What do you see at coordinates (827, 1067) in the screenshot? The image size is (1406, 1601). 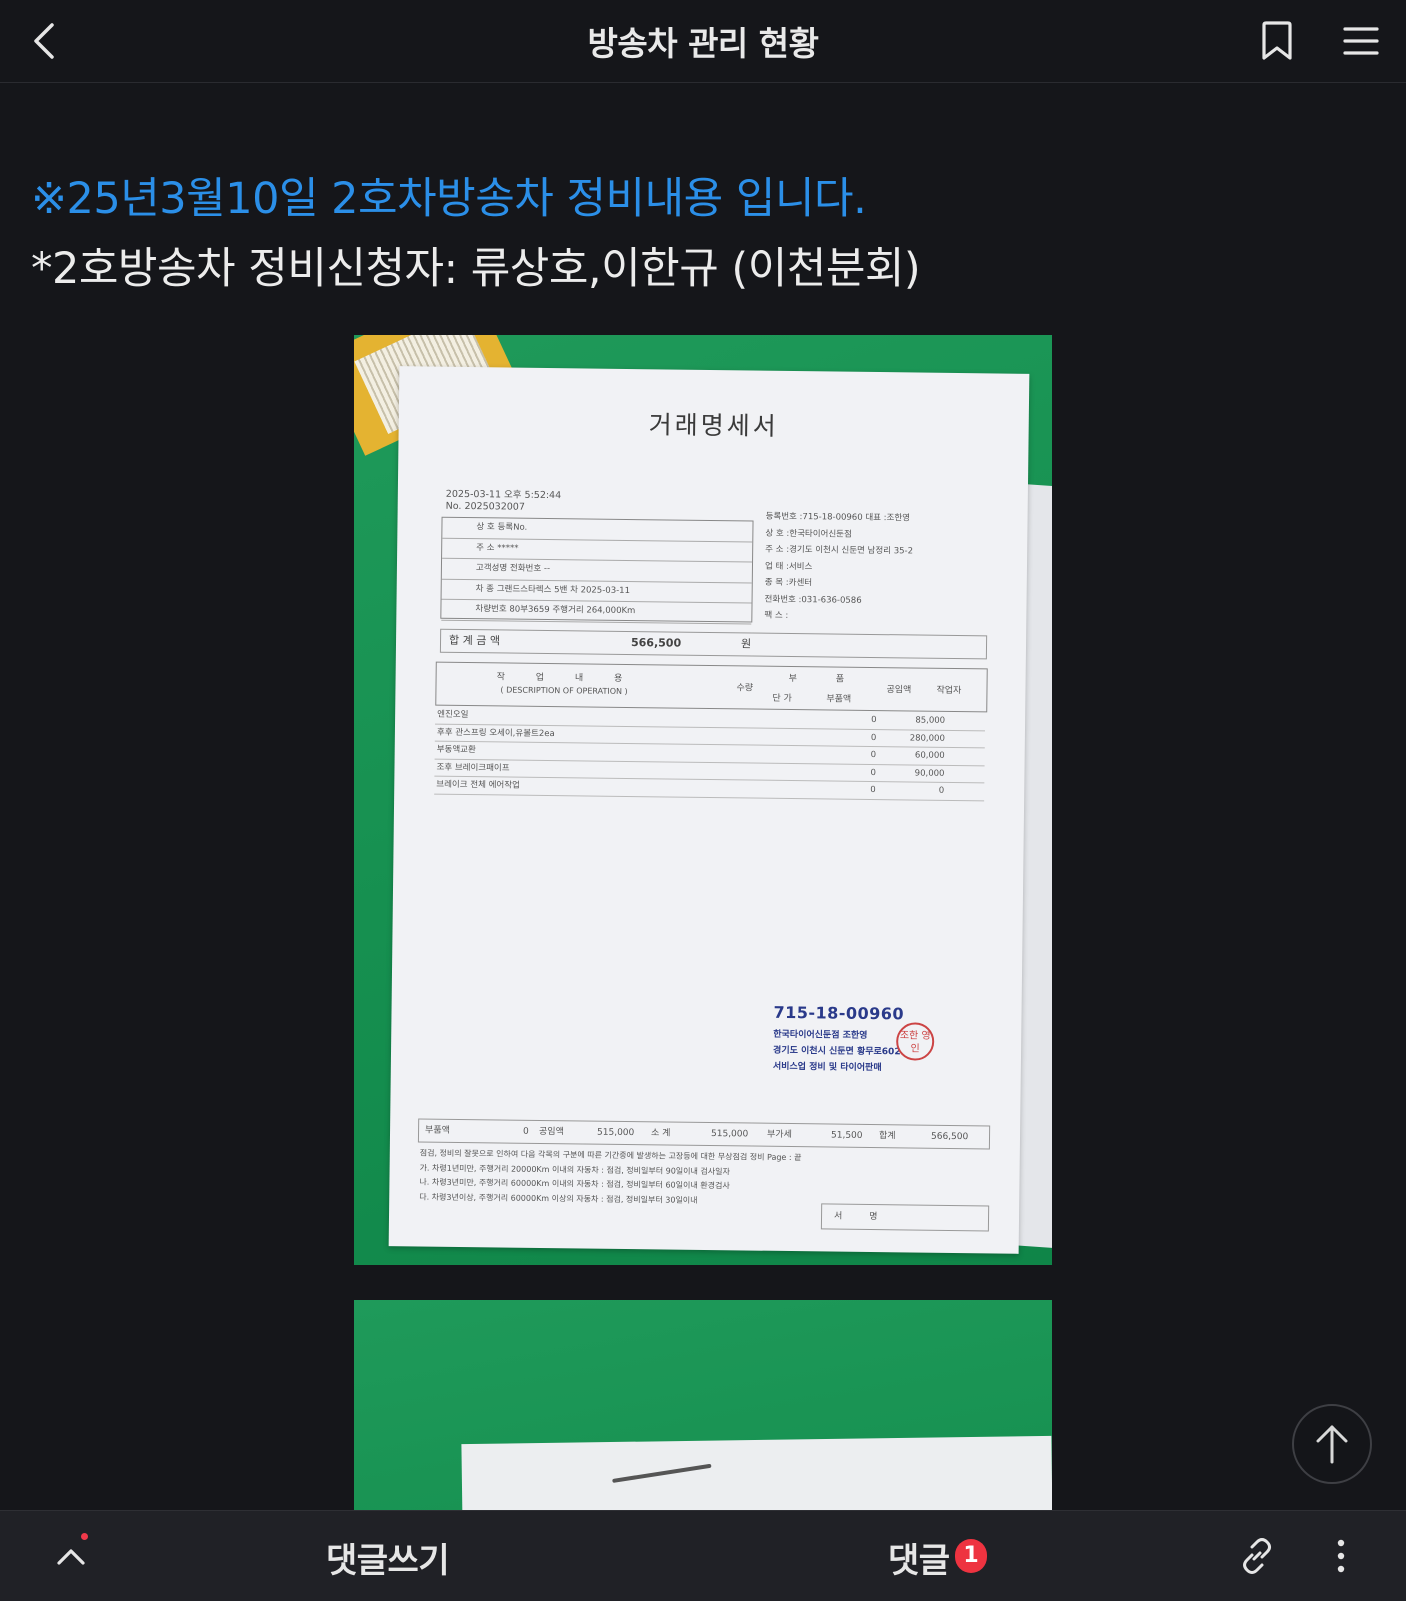 I see `stamp-line: 서비스업 정비 및 타이어판매` at bounding box center [827, 1067].